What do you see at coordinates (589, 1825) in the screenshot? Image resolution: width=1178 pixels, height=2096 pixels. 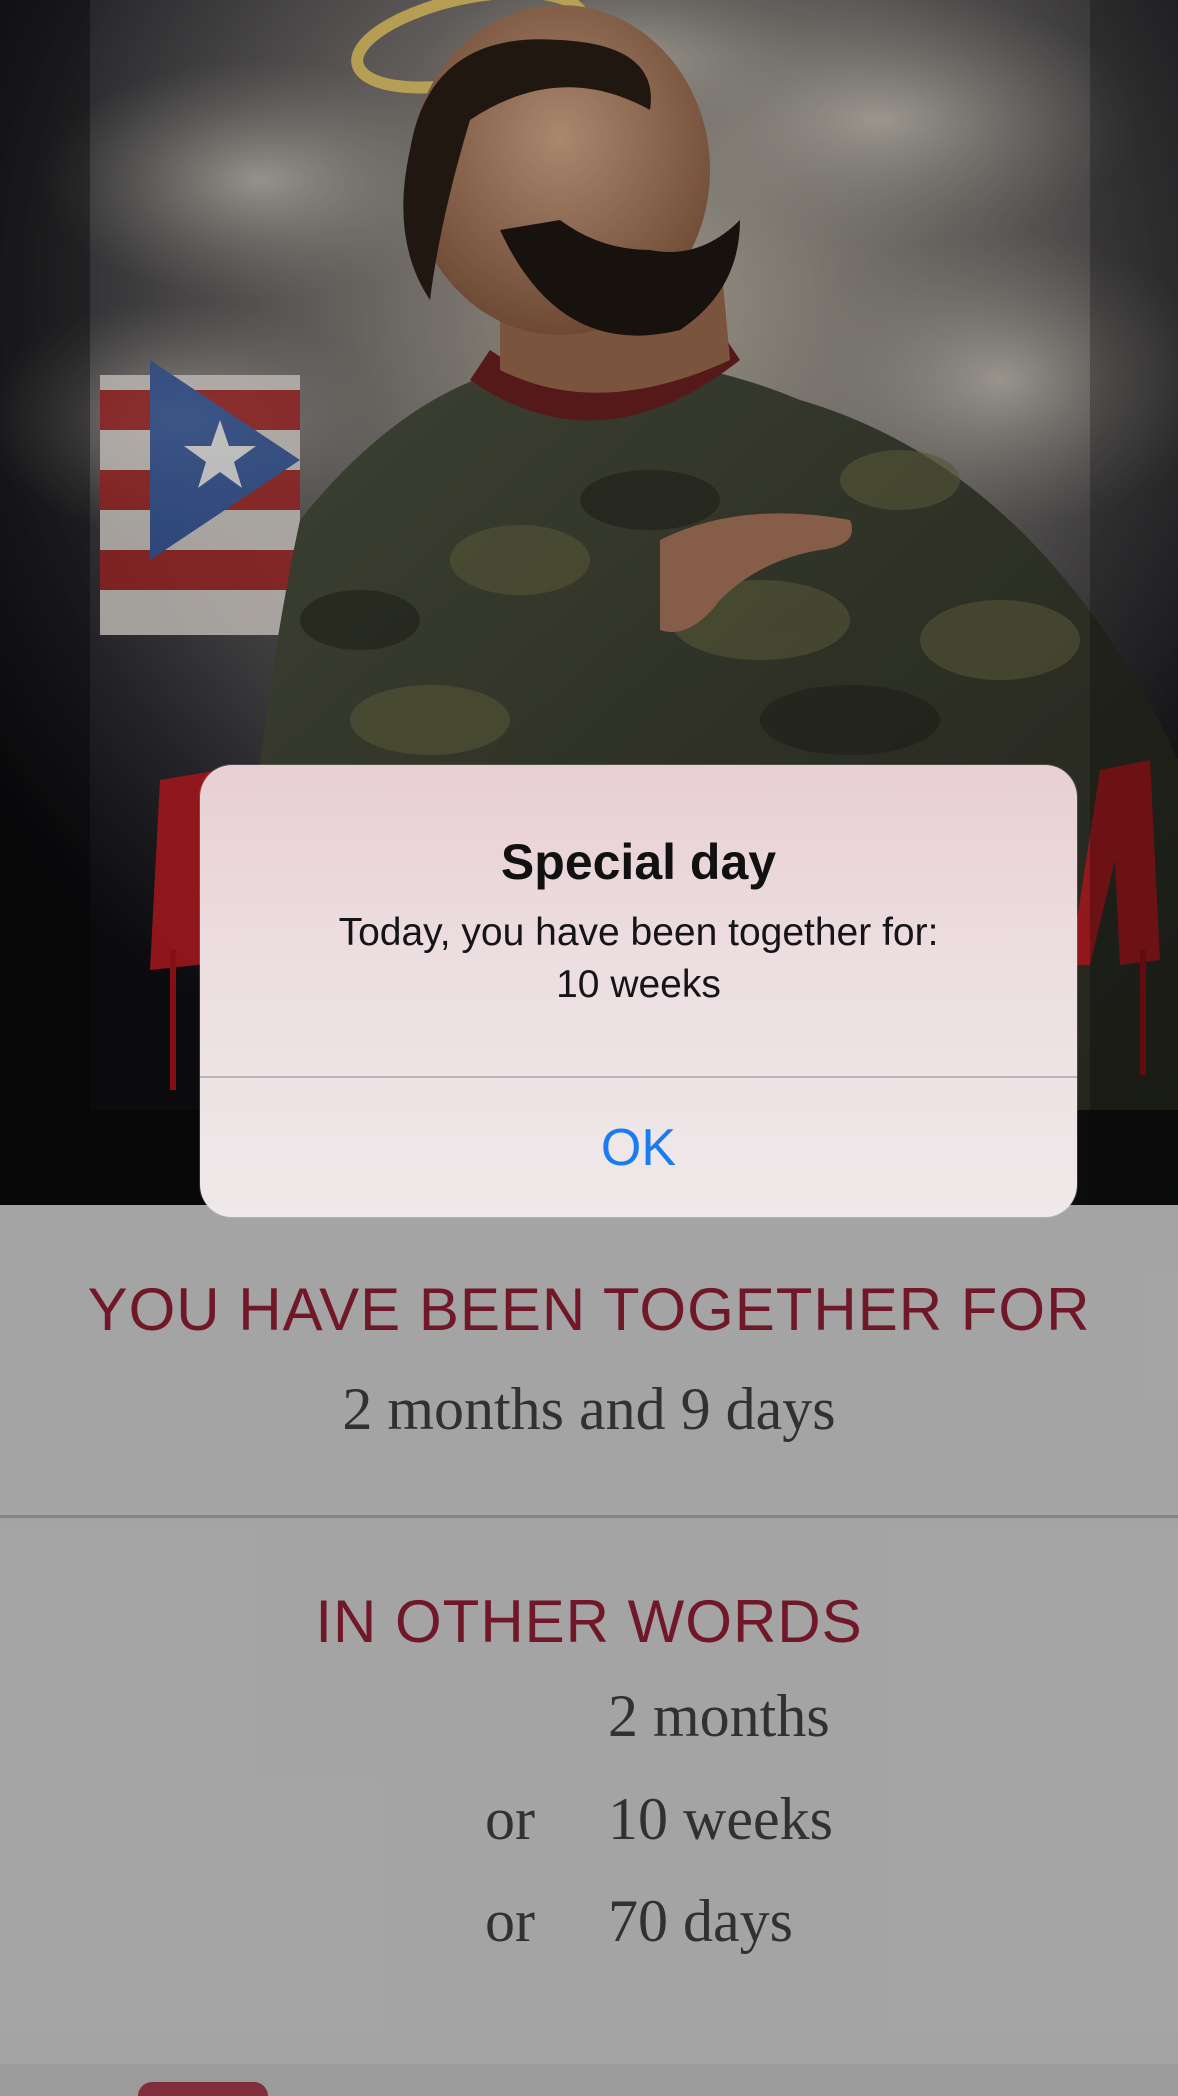 I see `duration-row-weeks: or 10 weeks` at bounding box center [589, 1825].